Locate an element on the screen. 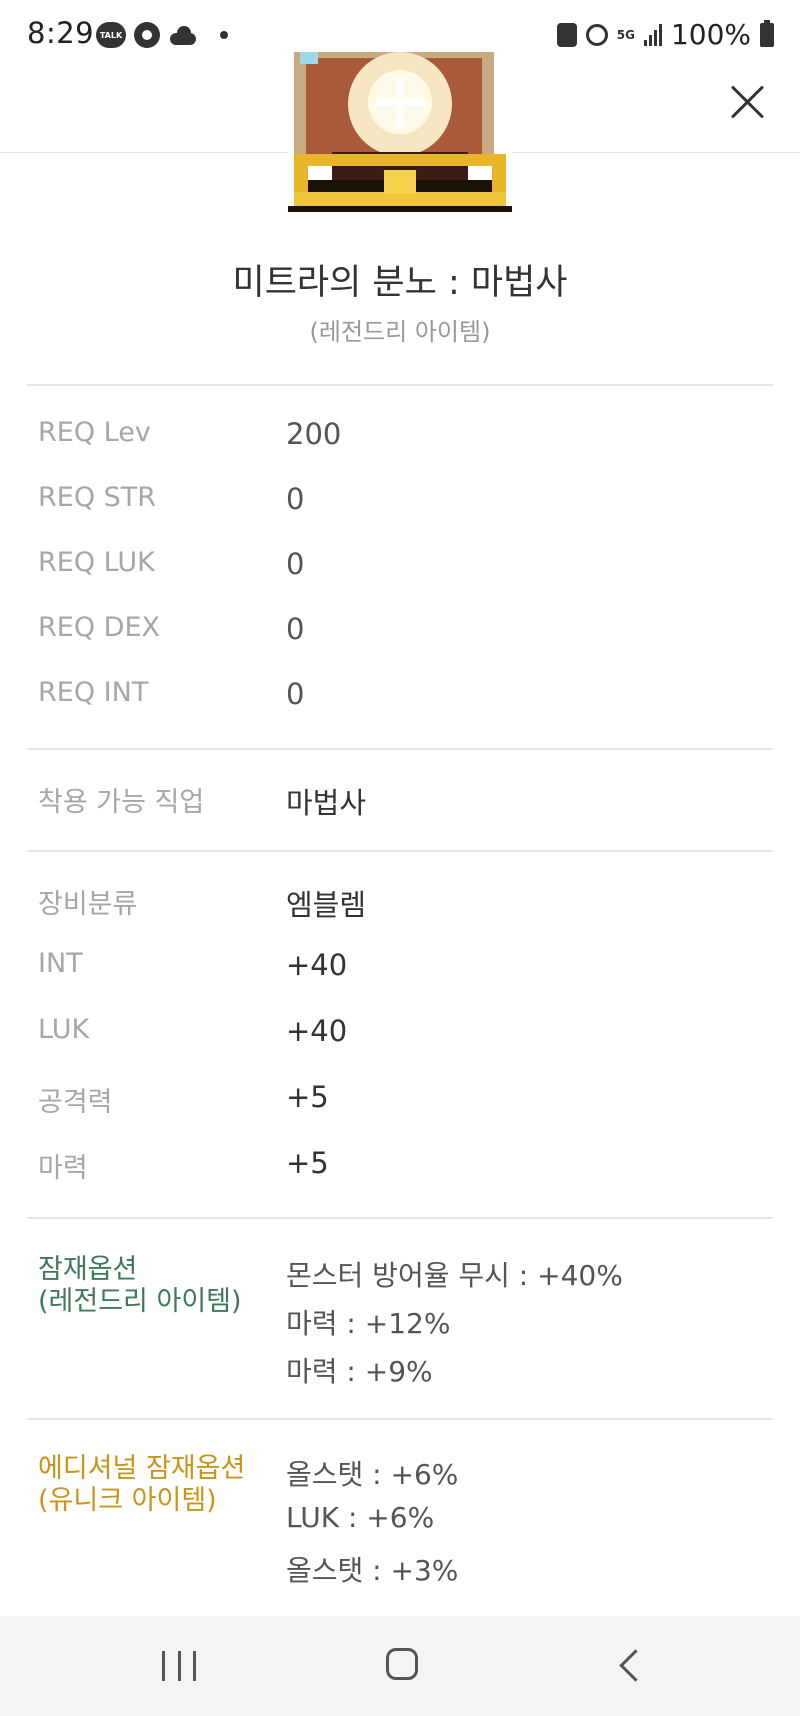 The height and width of the screenshot is (1716, 800). battery-percentage: 100% is located at coordinates (710, 34).